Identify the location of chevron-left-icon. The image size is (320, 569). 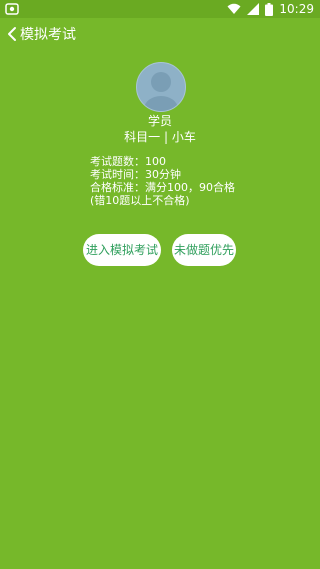
(12, 34).